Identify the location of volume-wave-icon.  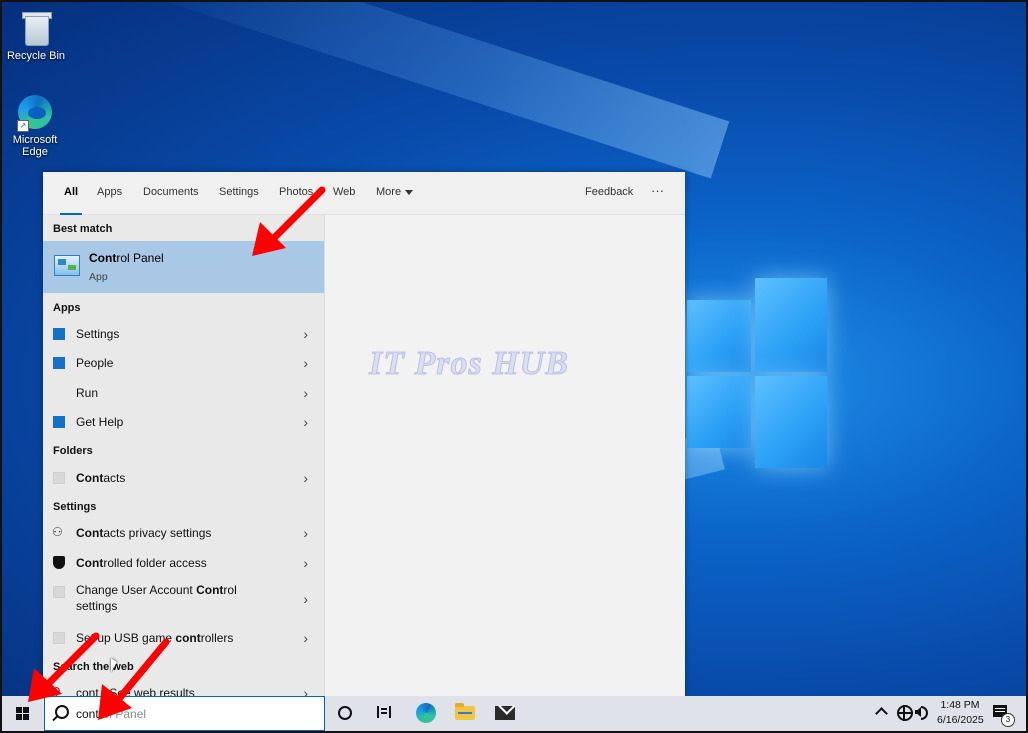
(924, 713).